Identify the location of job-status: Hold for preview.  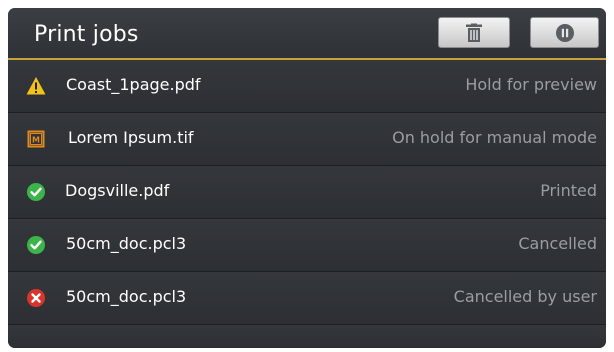
(531, 84).